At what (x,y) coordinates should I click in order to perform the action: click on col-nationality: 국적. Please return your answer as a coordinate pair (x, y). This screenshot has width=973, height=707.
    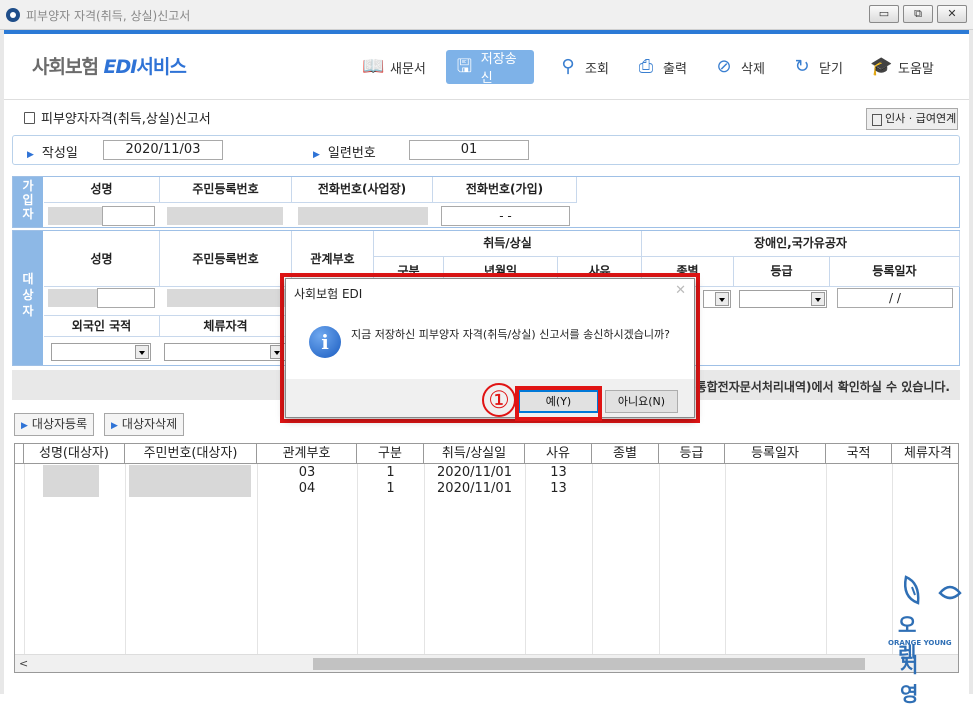
    Looking at the image, I should click on (859, 454).